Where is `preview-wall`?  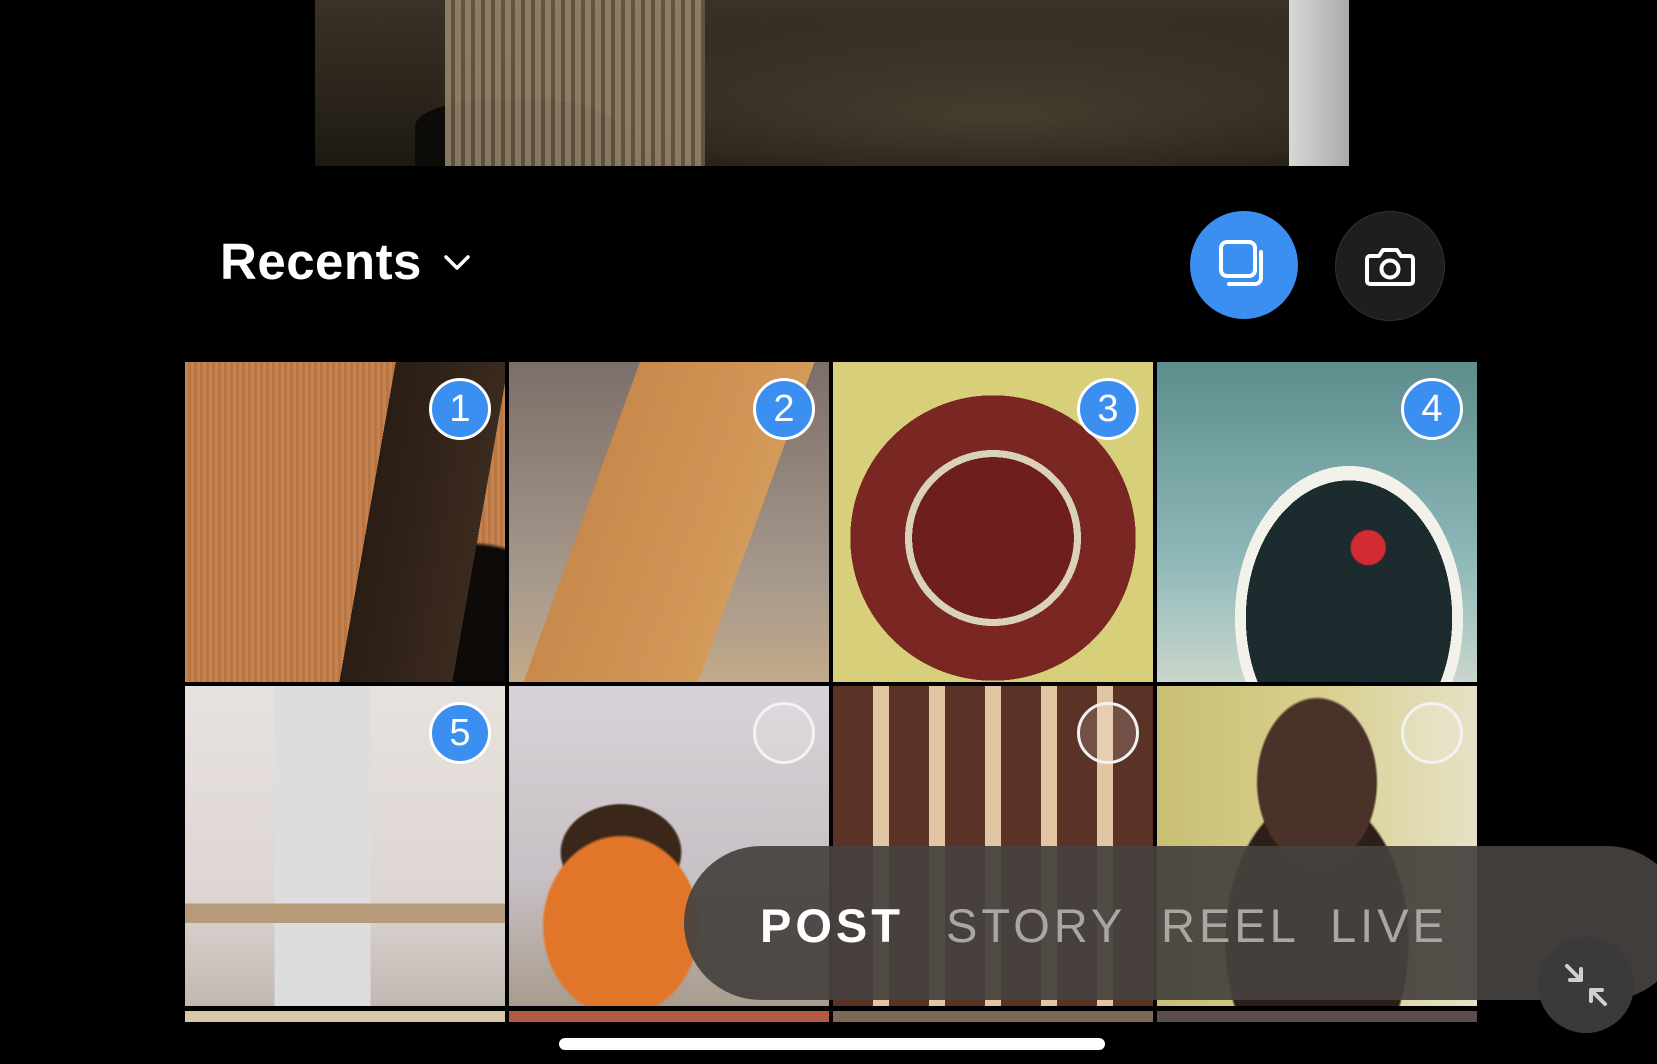
preview-wall is located at coordinates (1319, 83).